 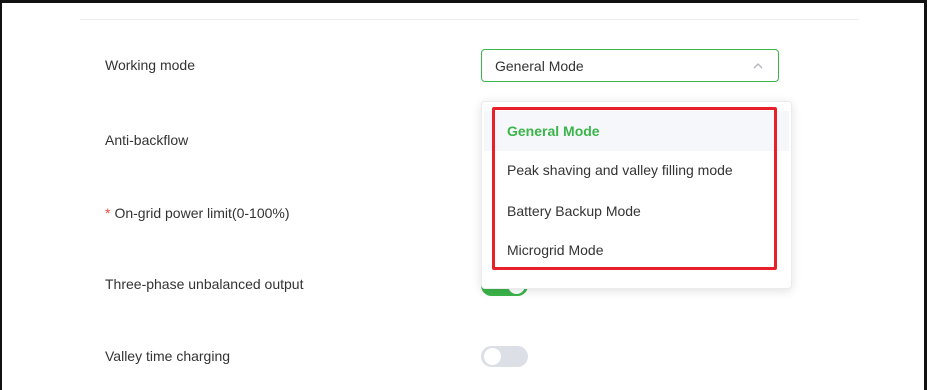 What do you see at coordinates (539, 66) in the screenshot?
I see `working-mode-selected-value: General Mode` at bounding box center [539, 66].